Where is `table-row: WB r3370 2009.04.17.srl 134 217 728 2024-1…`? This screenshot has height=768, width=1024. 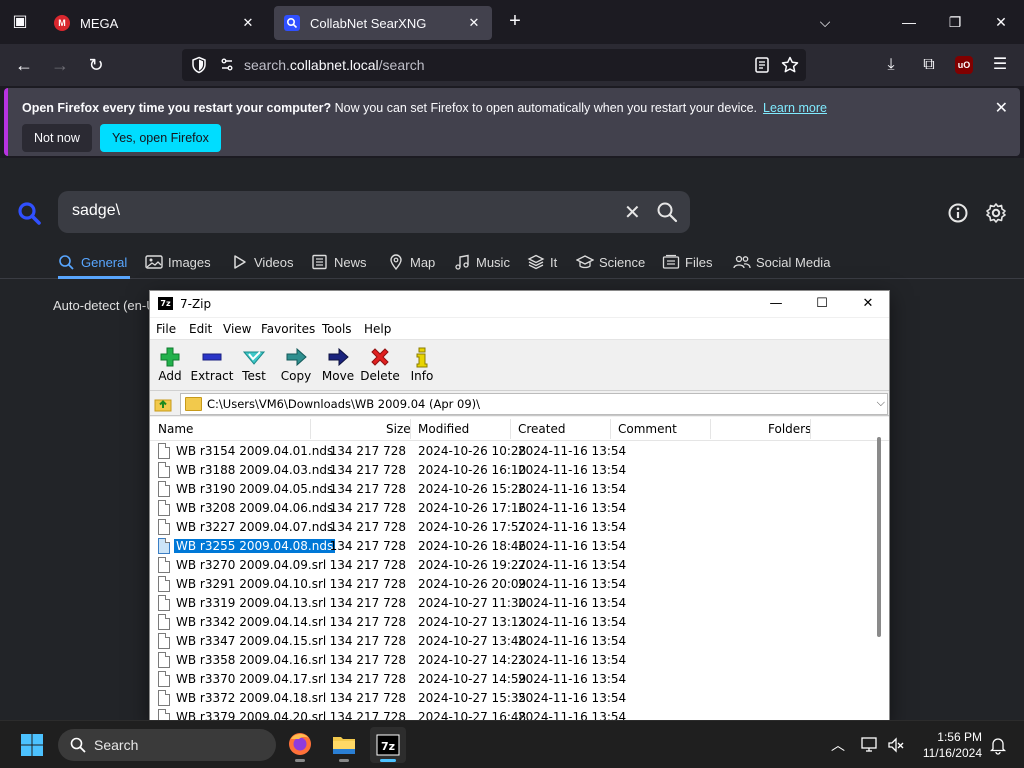
table-row: WB r3370 2009.04.17.srl 134 217 728 2024-1… is located at coordinates (512, 679).